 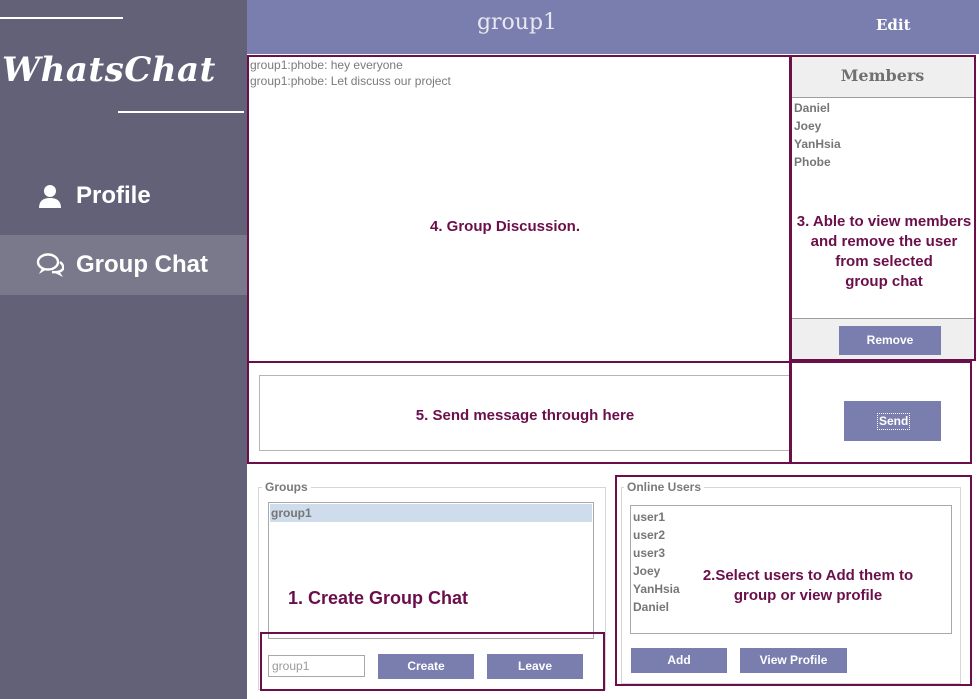 I want to click on logo-top-line, so click(x=61, y=18).